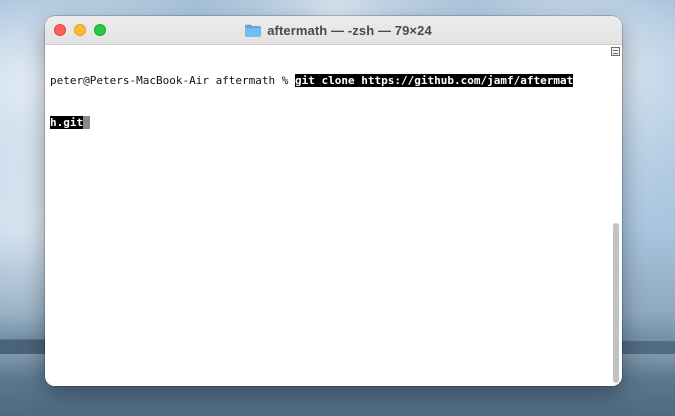  What do you see at coordinates (326, 123) in the screenshot?
I see `terminal-line: h.git` at bounding box center [326, 123].